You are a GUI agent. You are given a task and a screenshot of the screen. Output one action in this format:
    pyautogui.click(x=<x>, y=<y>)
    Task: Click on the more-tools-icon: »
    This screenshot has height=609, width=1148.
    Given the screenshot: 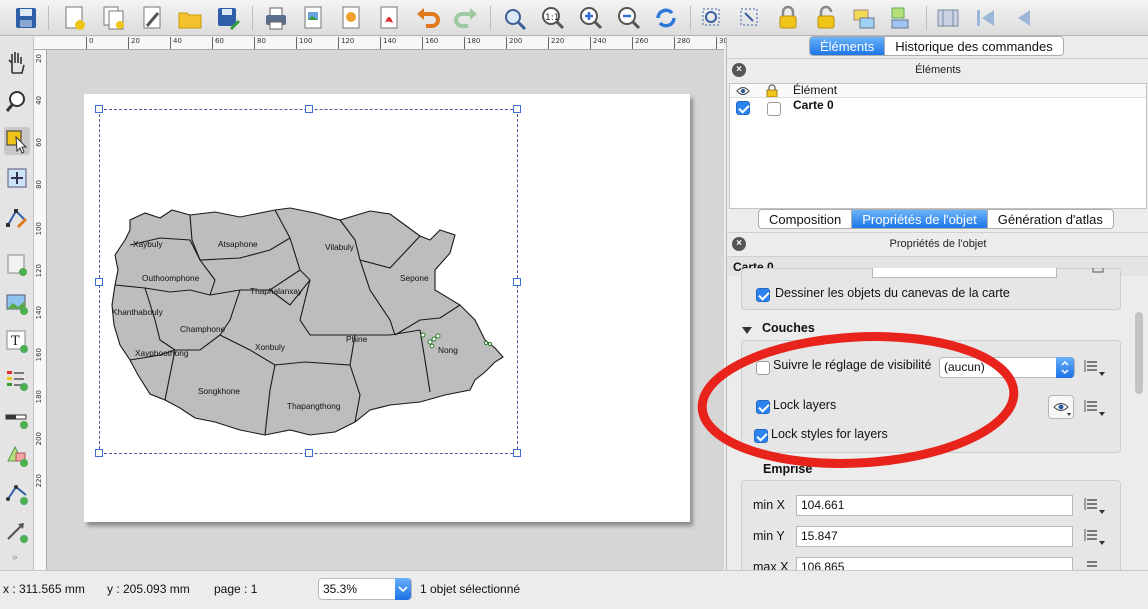 What is the action you would take?
    pyautogui.click(x=15, y=557)
    